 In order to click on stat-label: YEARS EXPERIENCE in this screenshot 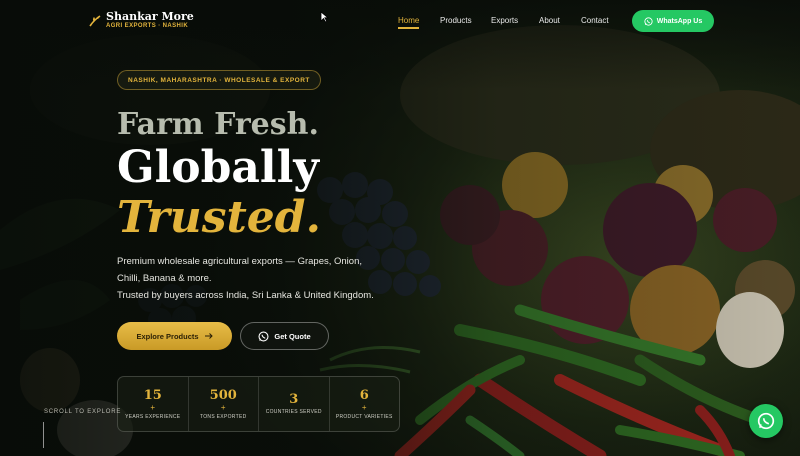, I will do `click(153, 416)`.